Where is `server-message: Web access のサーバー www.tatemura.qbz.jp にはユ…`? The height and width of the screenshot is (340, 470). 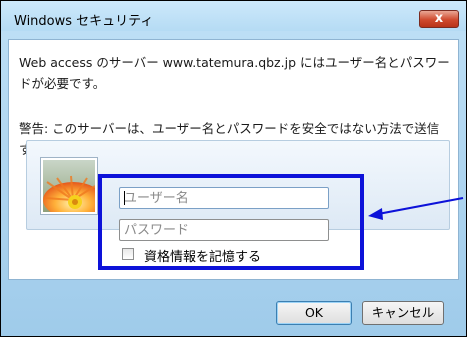 server-message: Web access のサーバー www.tatemura.qbz.jp にはユ… is located at coordinates (234, 73).